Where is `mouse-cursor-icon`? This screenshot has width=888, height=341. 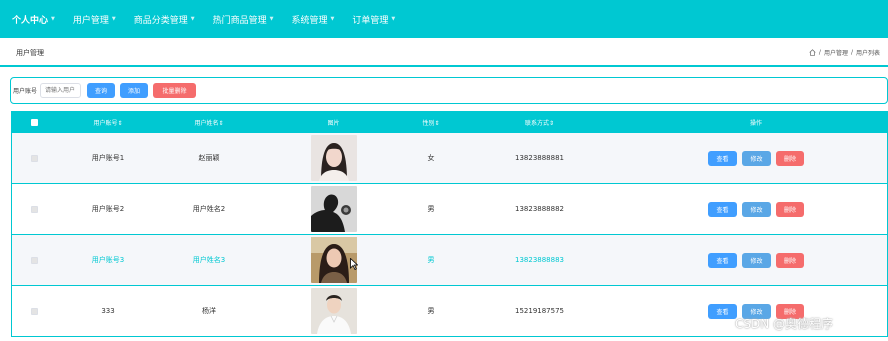 mouse-cursor-icon is located at coordinates (354, 264).